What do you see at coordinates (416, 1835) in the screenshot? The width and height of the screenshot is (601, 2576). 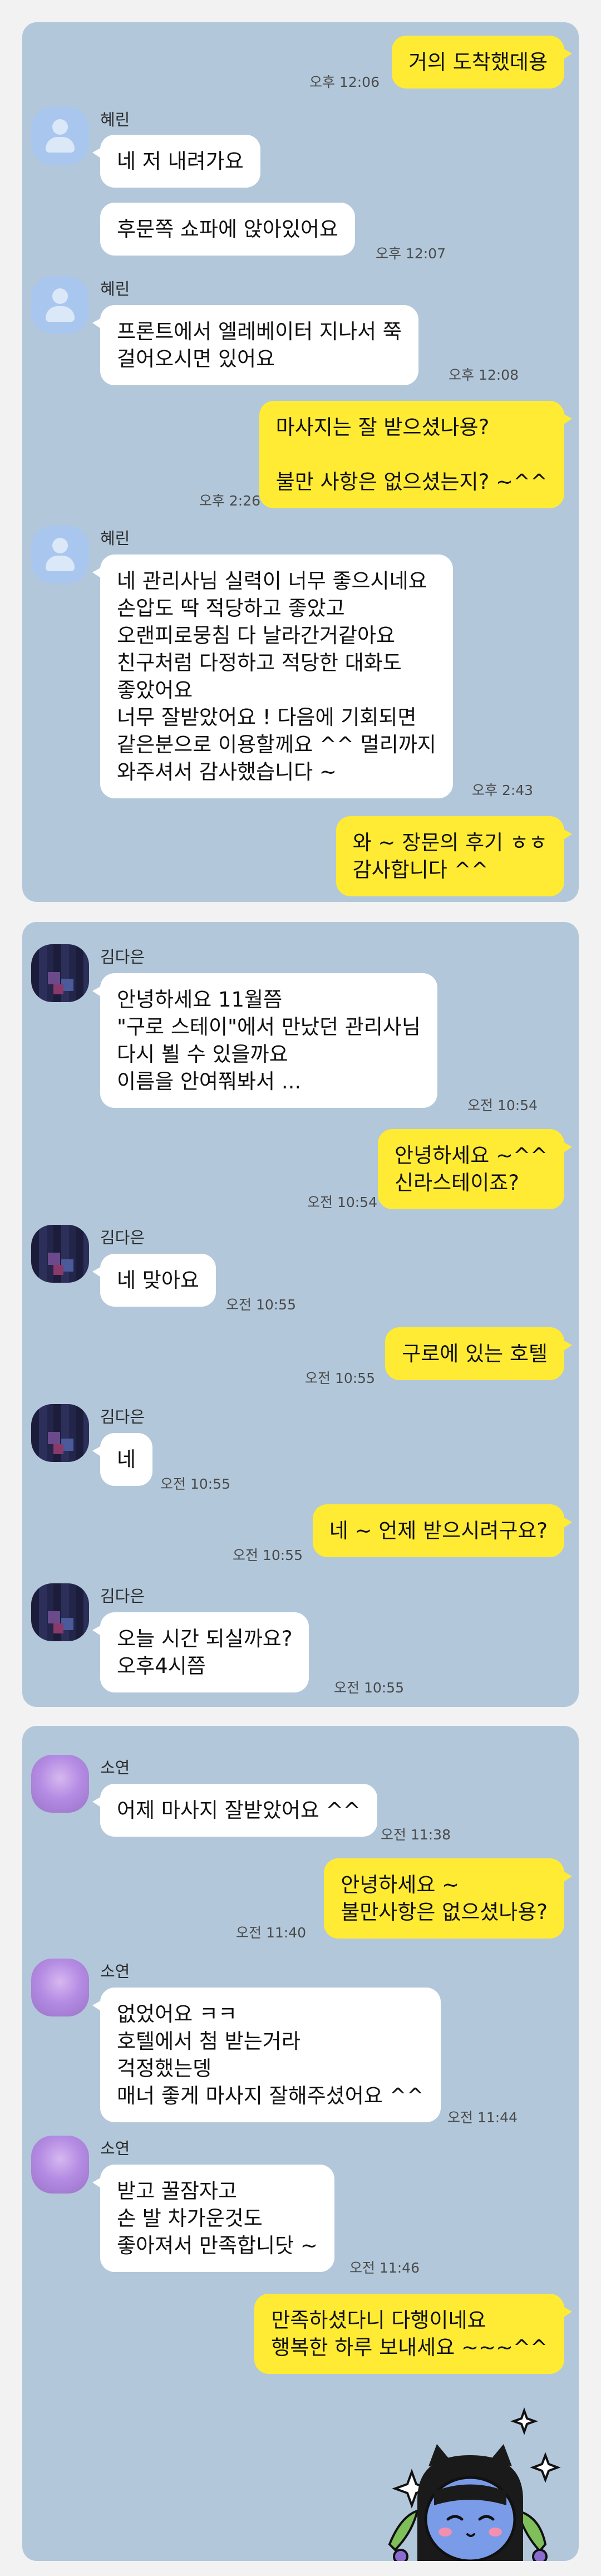 I see `message-time: 오전 11:38` at bounding box center [416, 1835].